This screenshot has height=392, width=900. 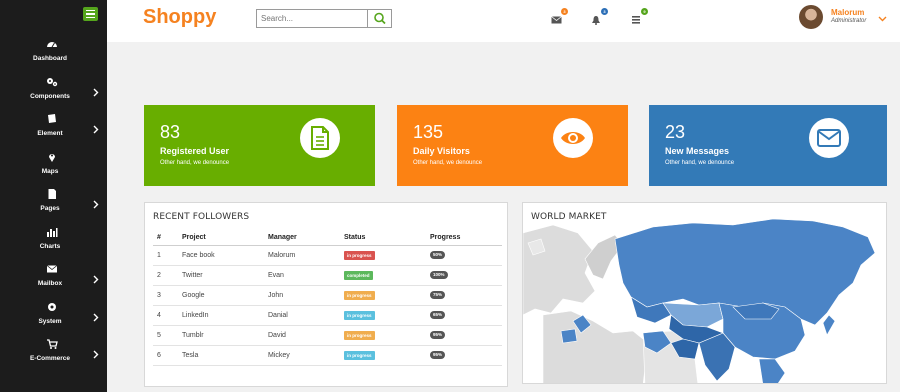 I want to click on sidebar-item-charts: Charts, so click(x=53, y=243).